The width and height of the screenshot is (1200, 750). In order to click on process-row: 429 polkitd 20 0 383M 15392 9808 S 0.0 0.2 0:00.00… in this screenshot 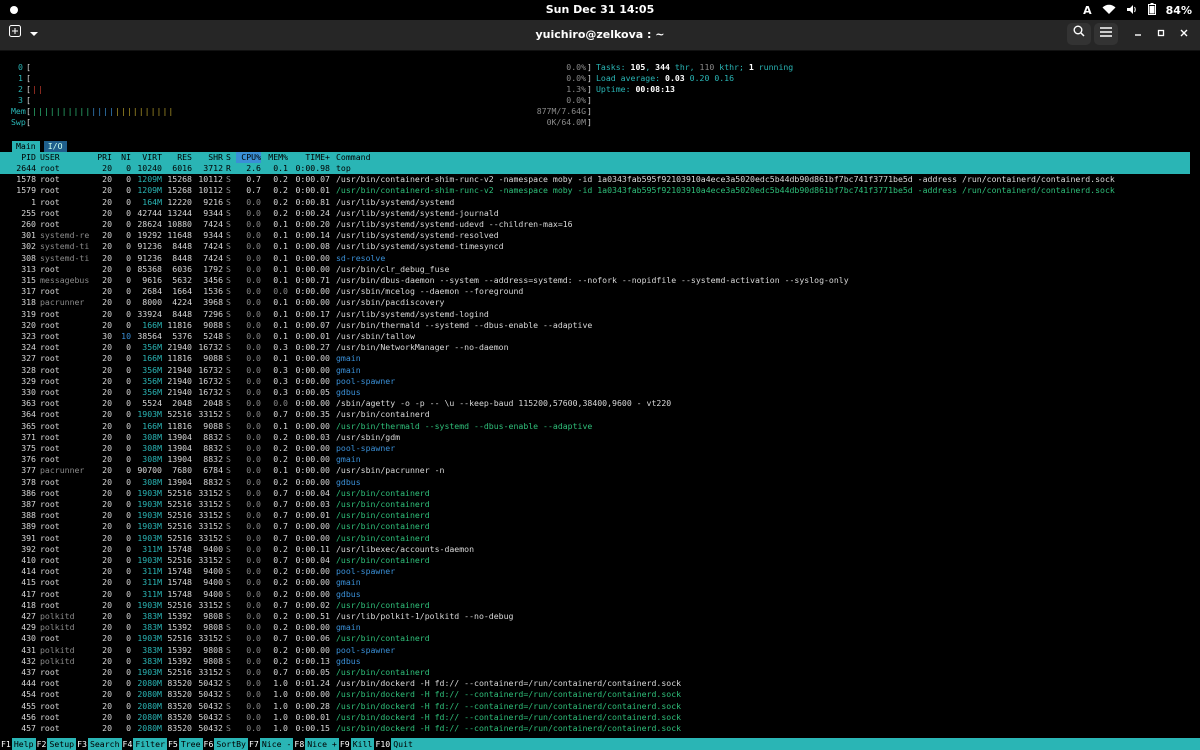, I will do `click(595, 627)`.